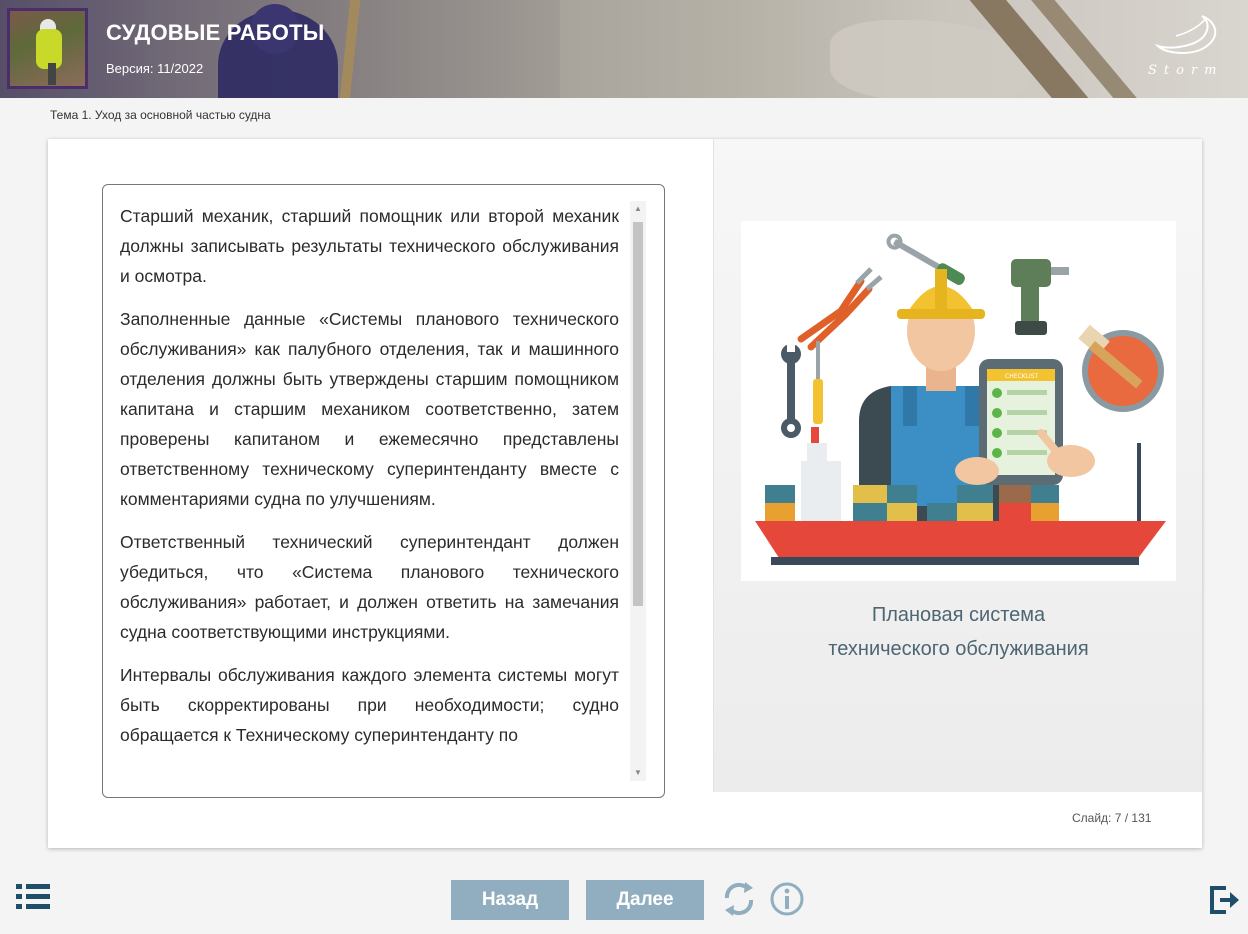 The image size is (1248, 934). What do you see at coordinates (160, 115) in the screenshot?
I see `breadcrumb: Тема 1. Уход за основной частью судна` at bounding box center [160, 115].